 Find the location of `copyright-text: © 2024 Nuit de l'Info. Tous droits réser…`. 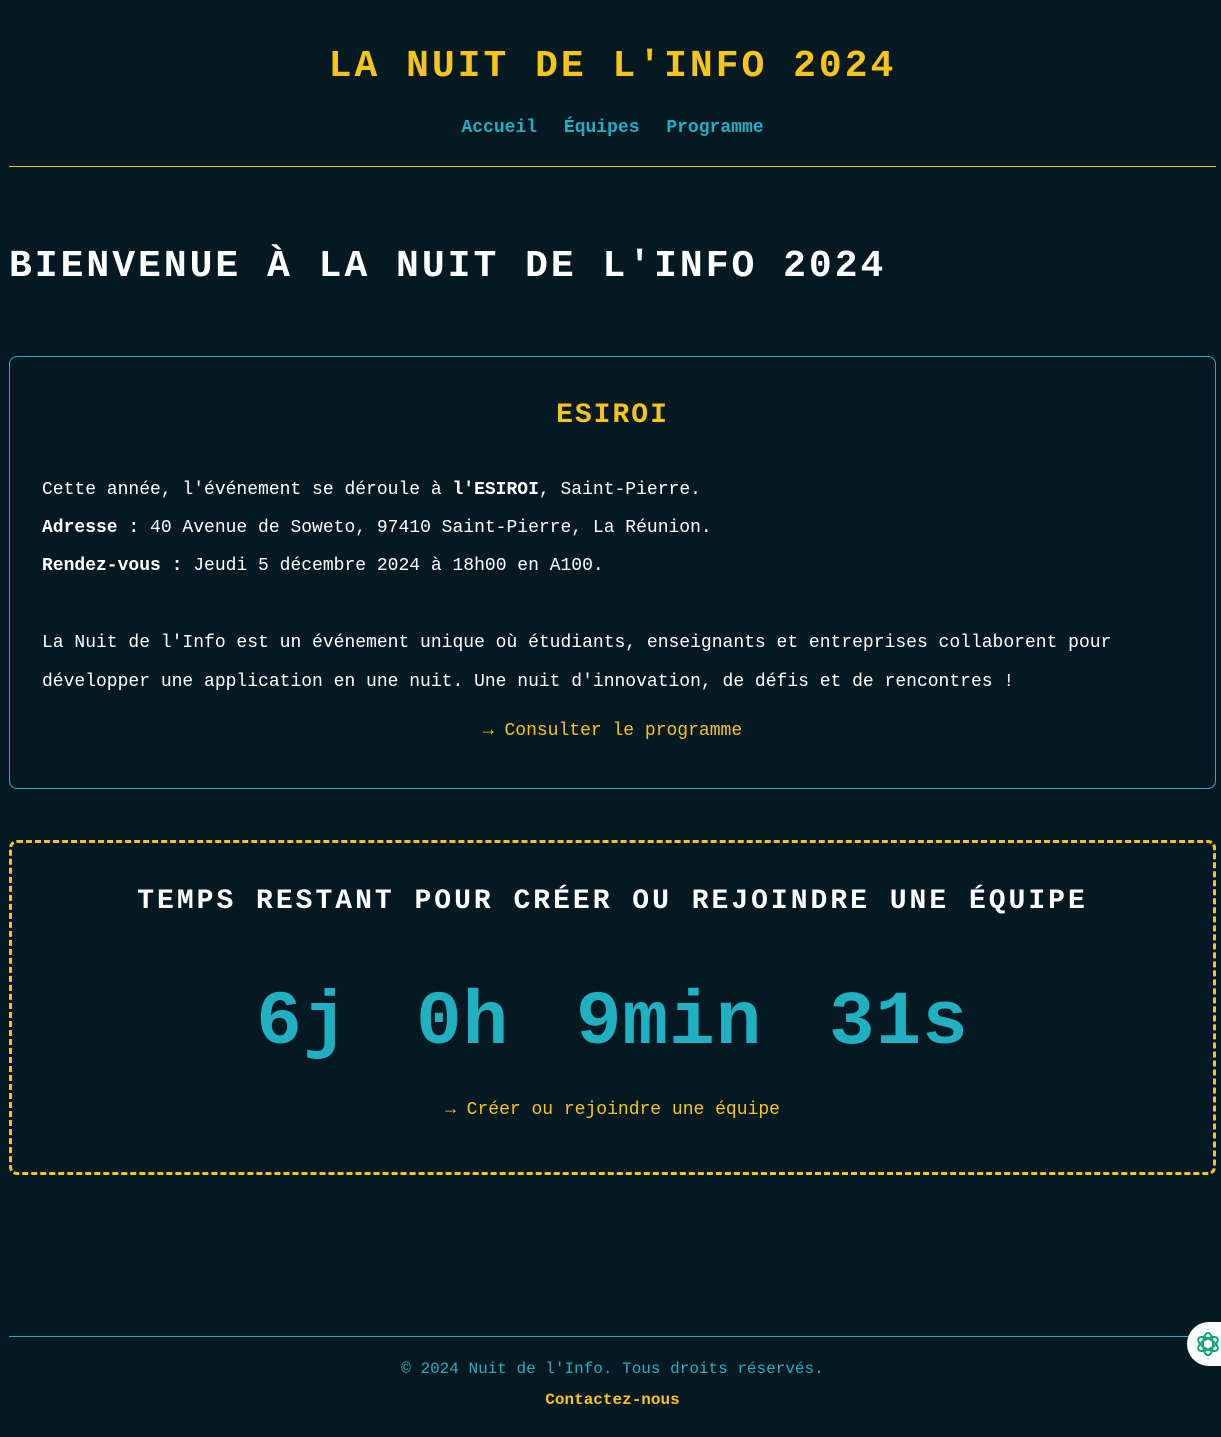

copyright-text: © 2024 Nuit de l'Info. Tous droits réser… is located at coordinates (612, 1369).